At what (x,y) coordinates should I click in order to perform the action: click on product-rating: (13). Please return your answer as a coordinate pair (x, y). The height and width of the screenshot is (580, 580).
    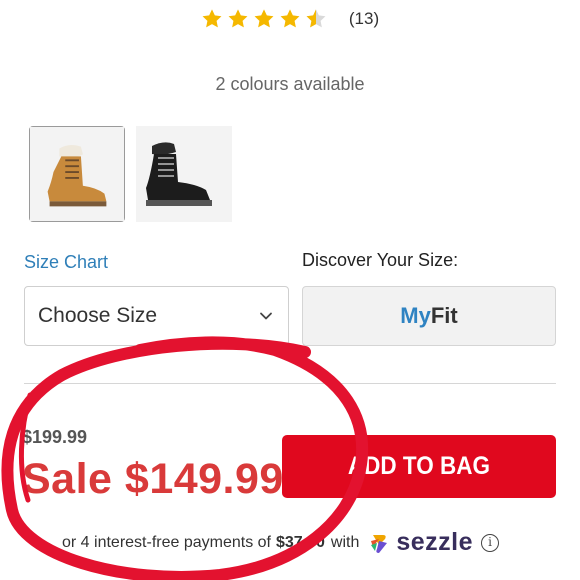
    Looking at the image, I should click on (290, 19).